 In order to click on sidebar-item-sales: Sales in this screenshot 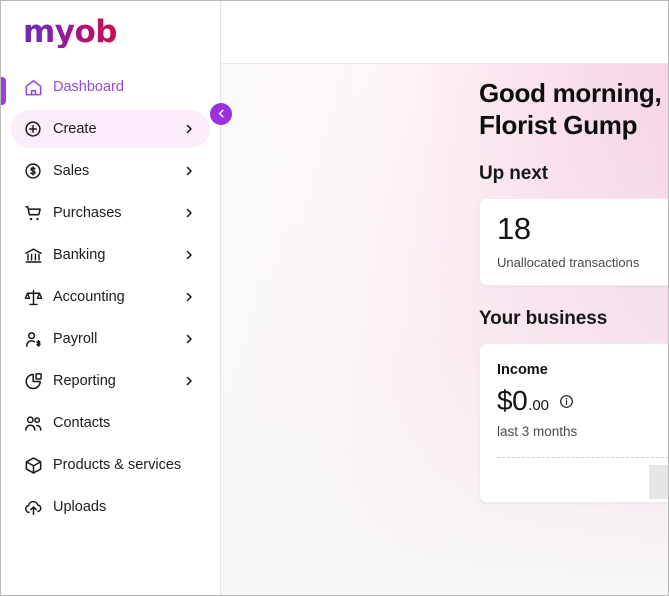, I will do `click(110, 171)`.